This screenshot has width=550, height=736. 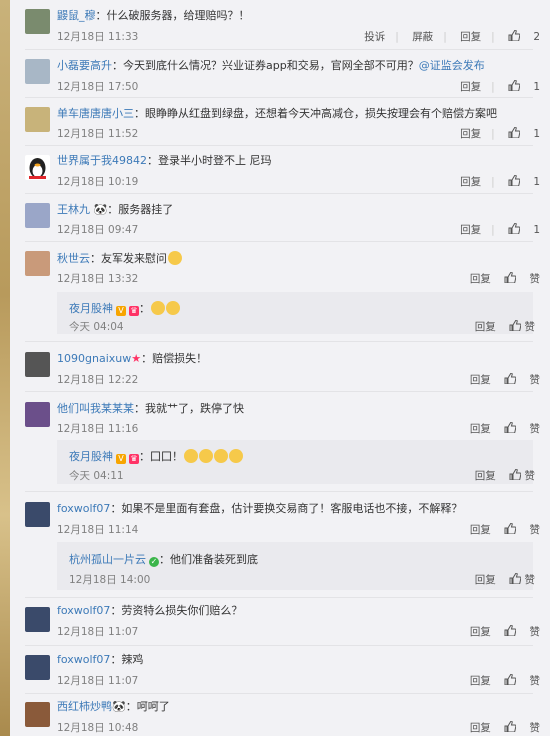 What do you see at coordinates (76, 15) in the screenshot?
I see `username-link: 鼹鼠_穆` at bounding box center [76, 15].